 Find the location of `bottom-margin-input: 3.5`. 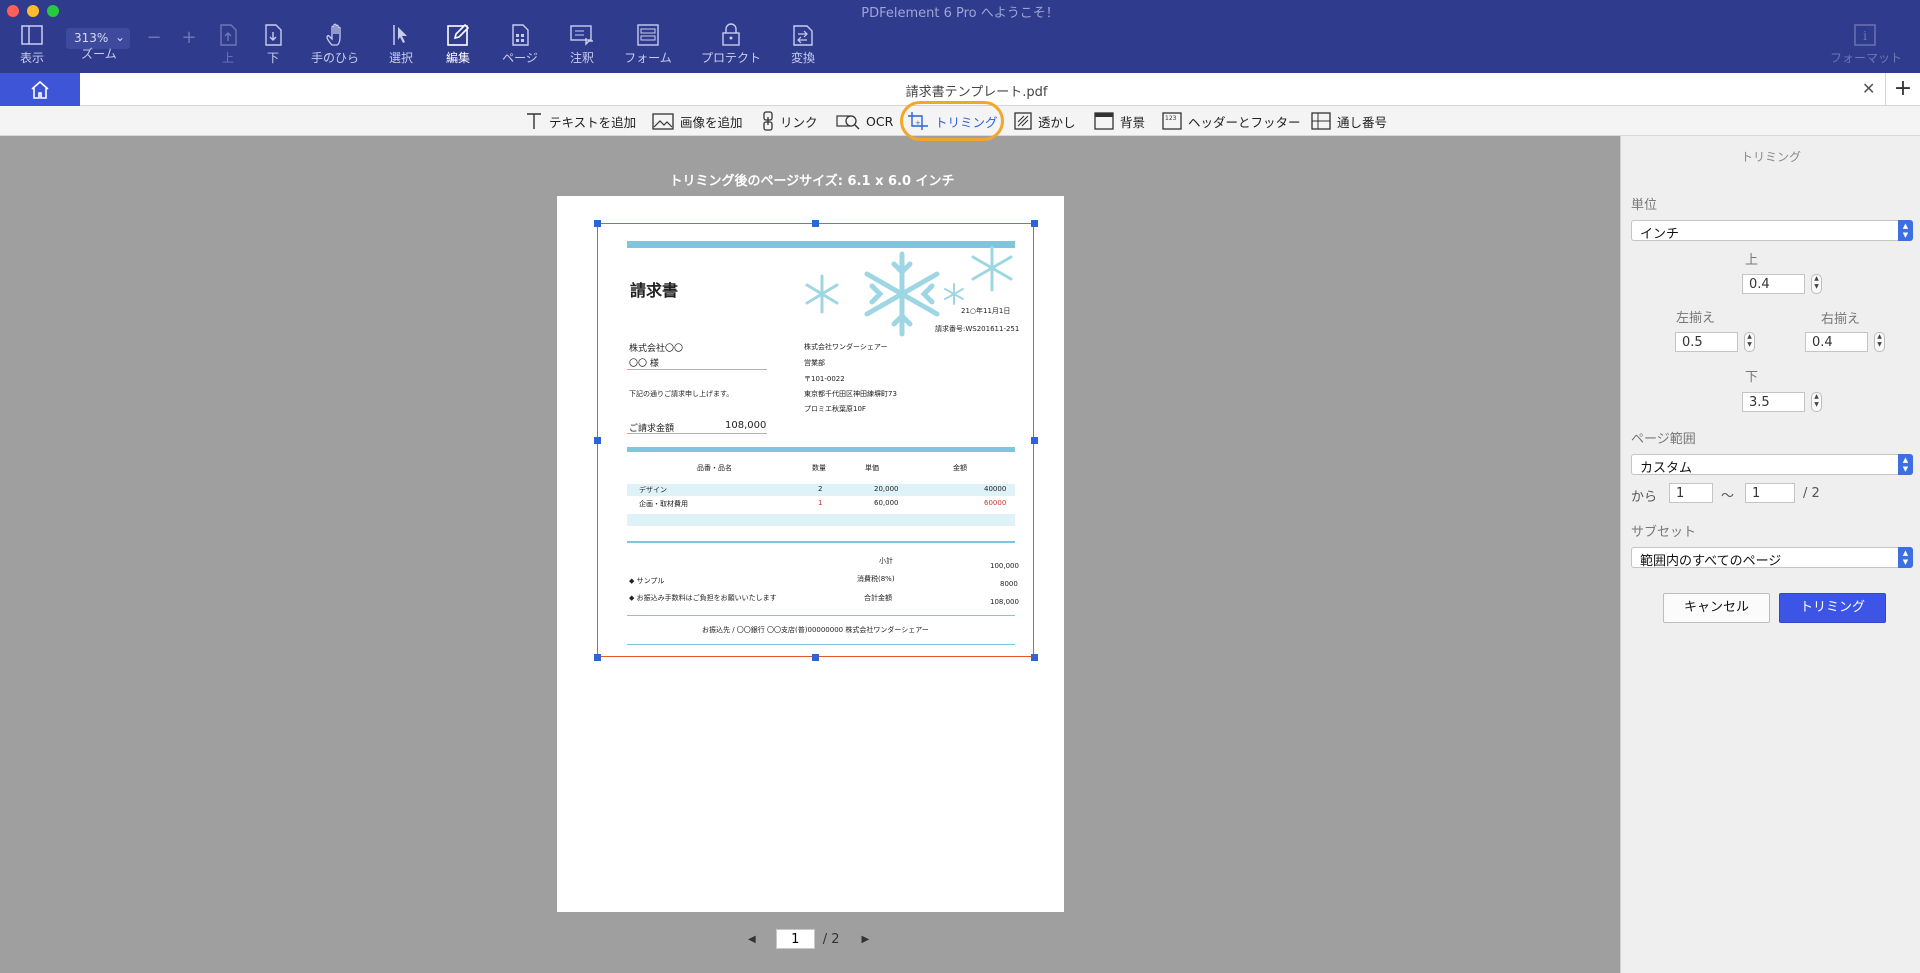

bottom-margin-input: 3.5 is located at coordinates (1773, 402).